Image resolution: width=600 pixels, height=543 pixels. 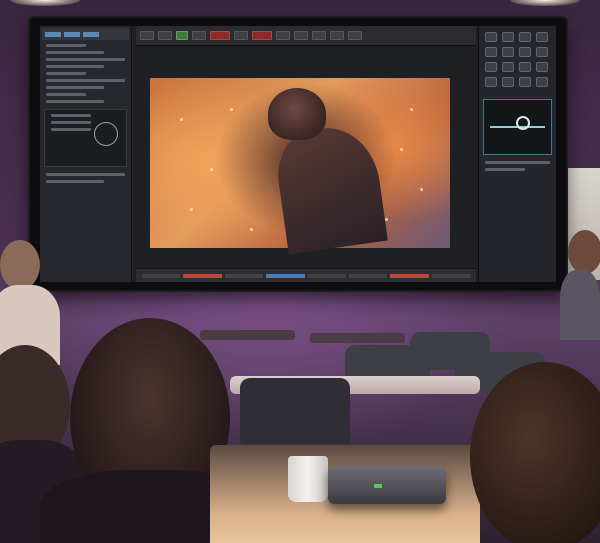 I want to click on panel-header, so click(x=85, y=34).